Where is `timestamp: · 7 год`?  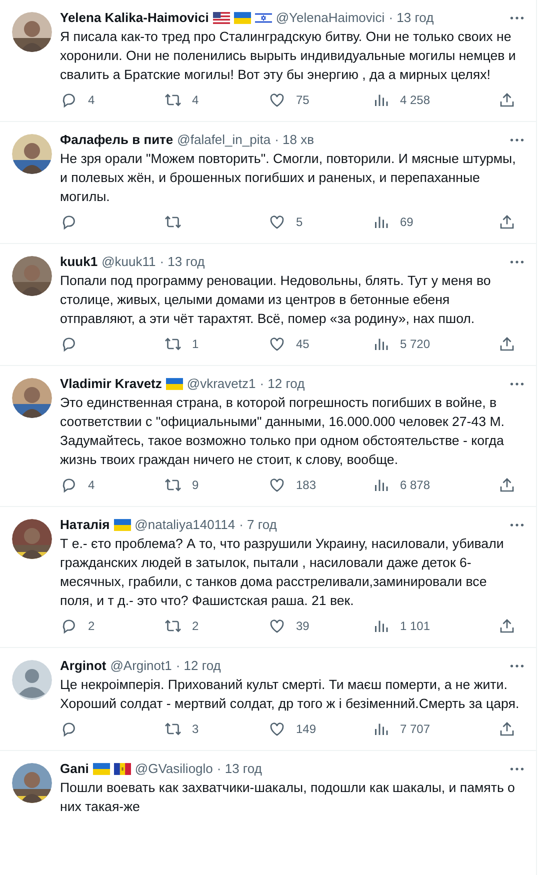 timestamp: · 7 год is located at coordinates (258, 524).